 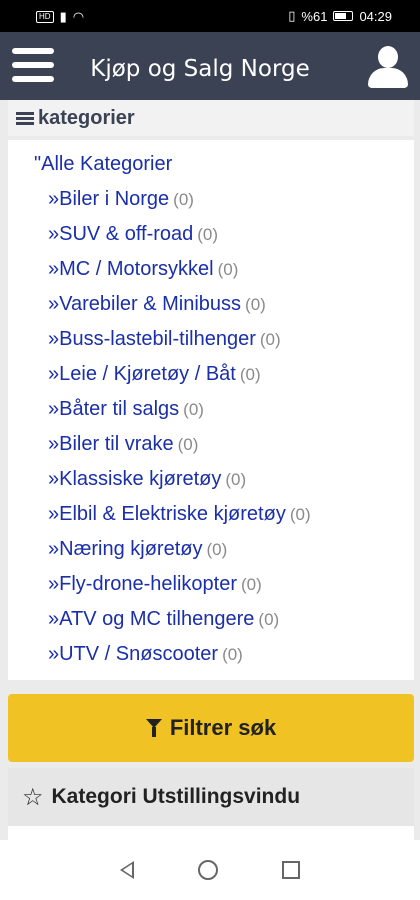 I want to click on category-link: »Biler til vrake, so click(x=111, y=444).